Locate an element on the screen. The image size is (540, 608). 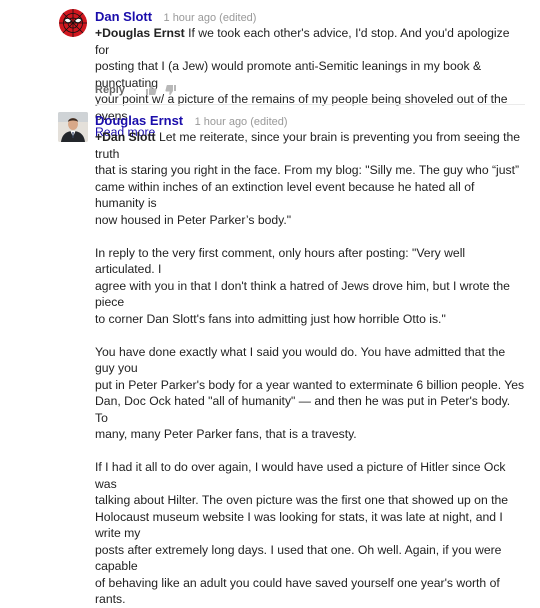
comment-actions: Reply · is located at coordinates (136, 90).